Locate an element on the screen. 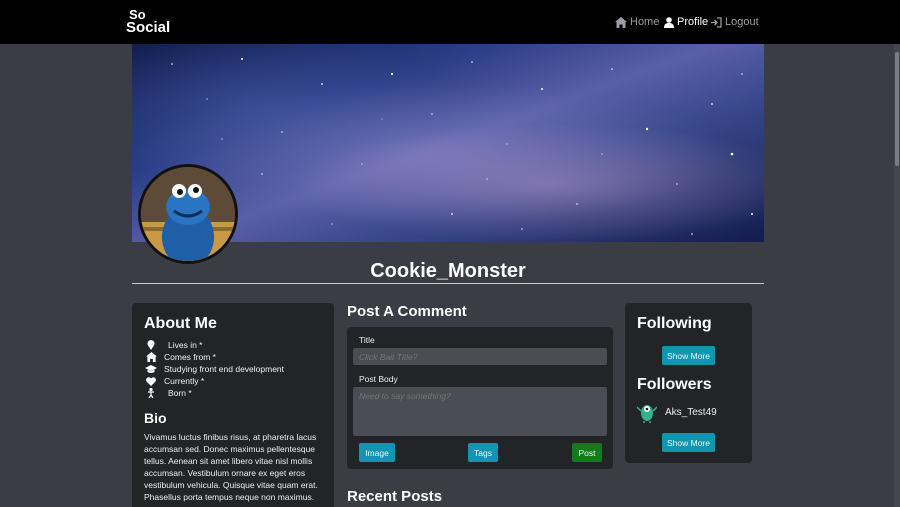  nav-home-link: Home is located at coordinates (637, 22).